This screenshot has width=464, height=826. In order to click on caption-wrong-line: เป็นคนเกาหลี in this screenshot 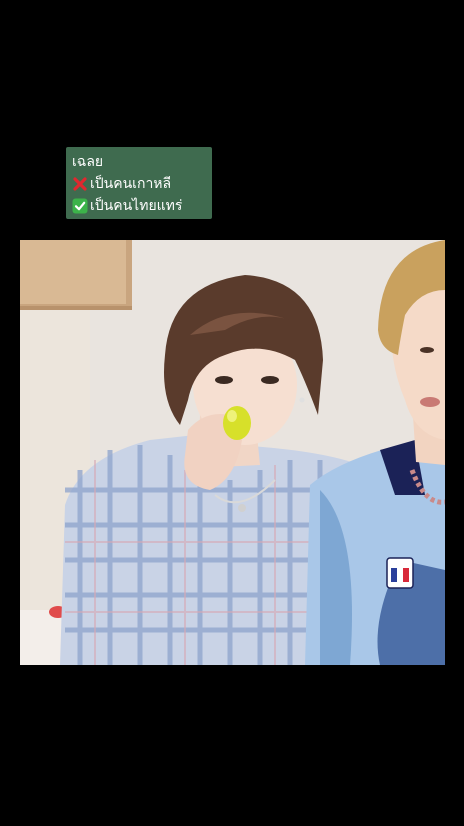, I will do `click(139, 184)`.